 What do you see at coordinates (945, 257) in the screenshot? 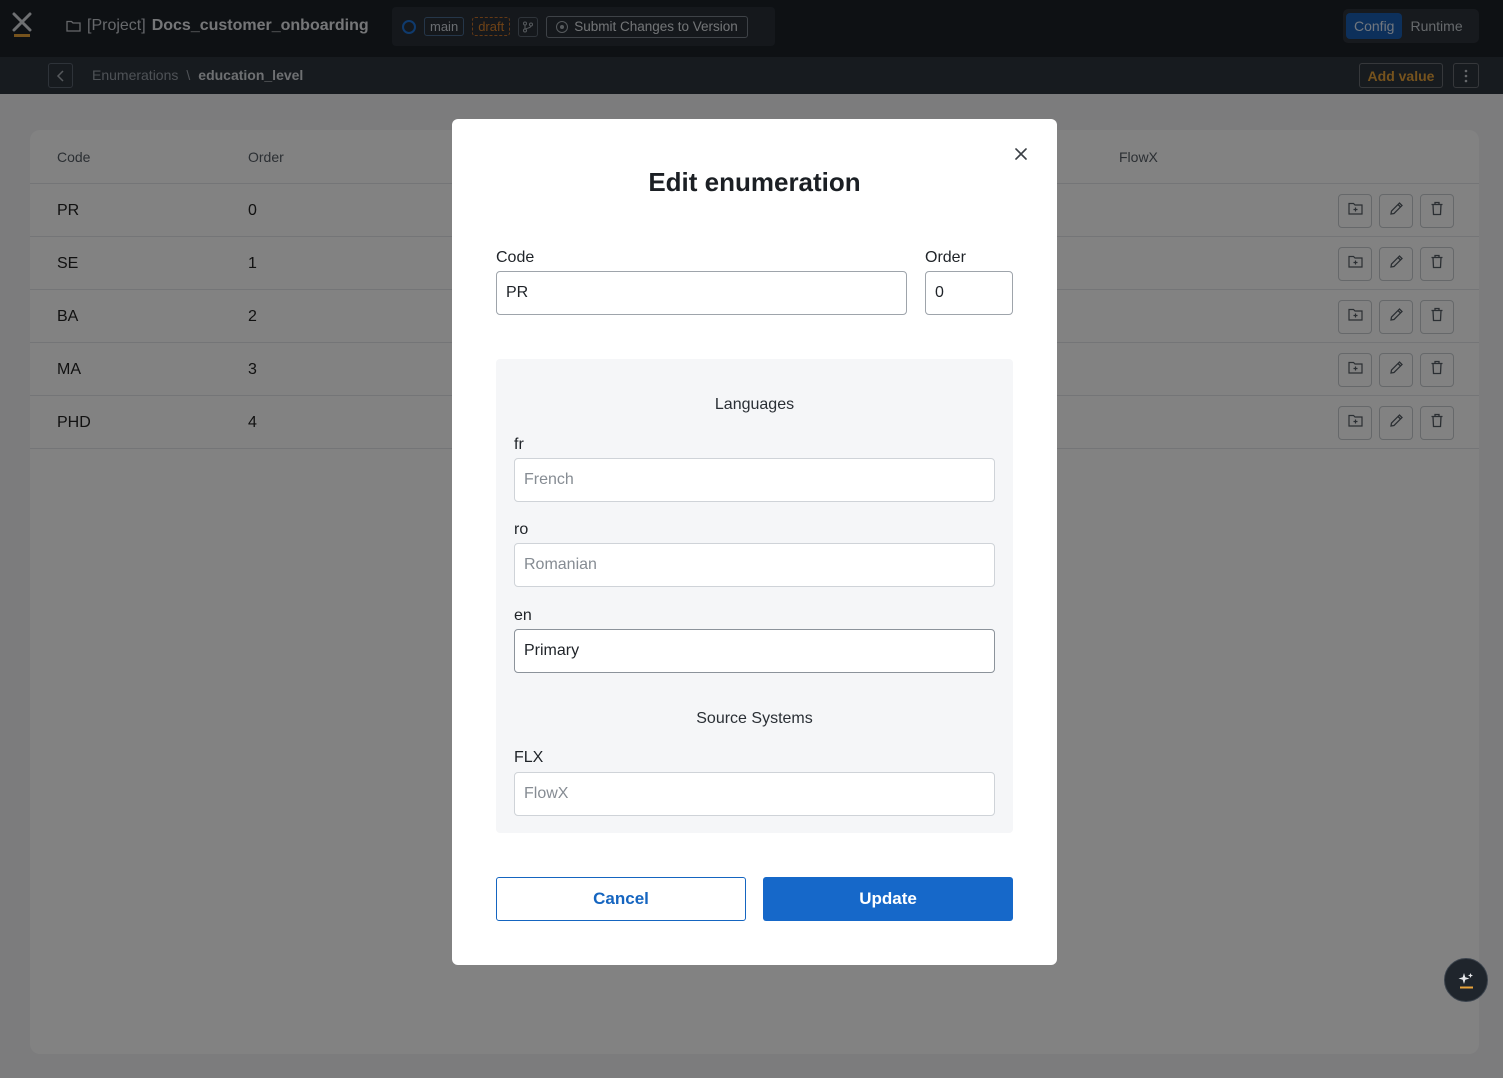
I see `order-label: Order` at bounding box center [945, 257].